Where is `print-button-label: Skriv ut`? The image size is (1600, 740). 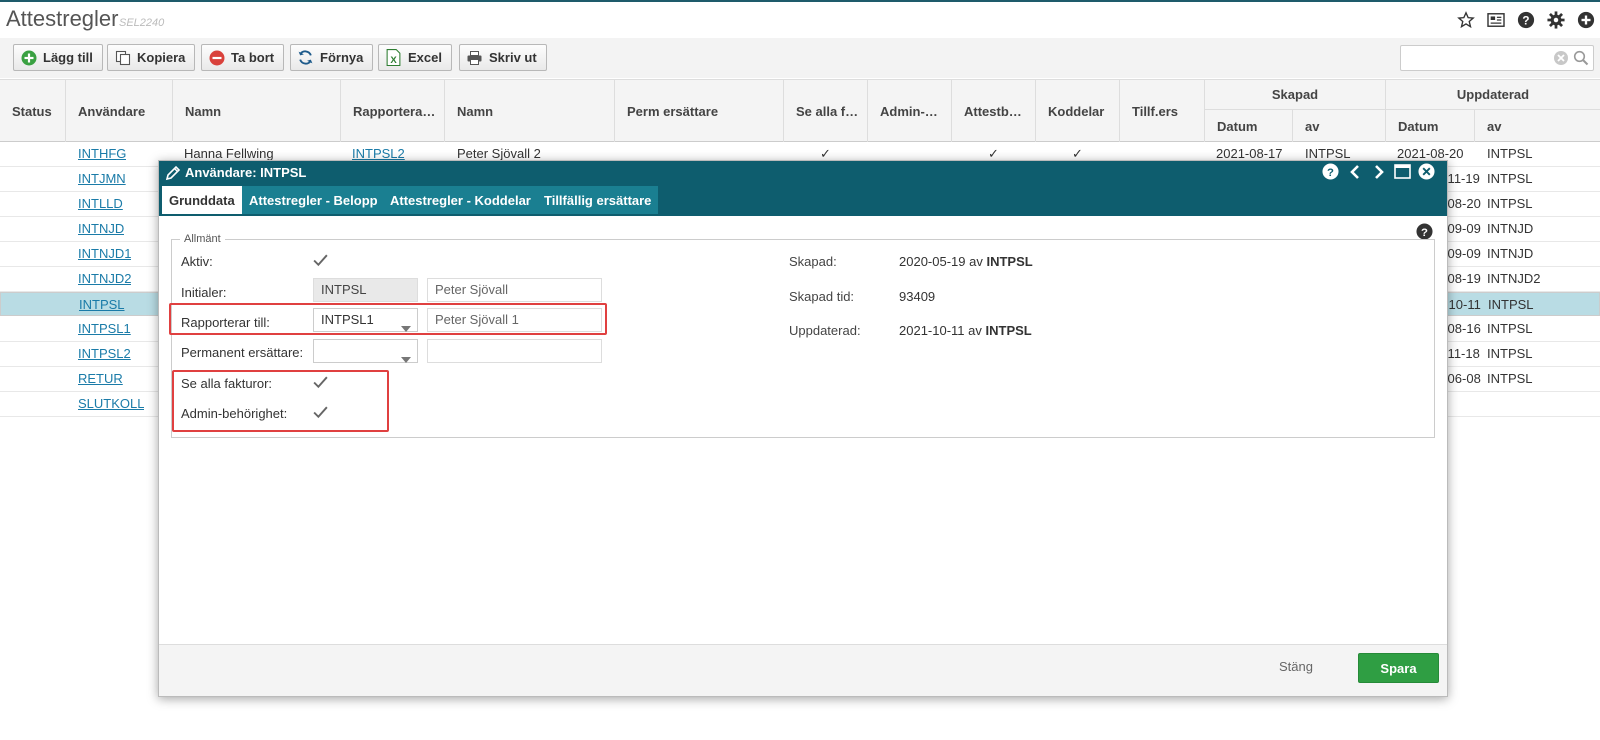 print-button-label: Skriv ut is located at coordinates (513, 57).